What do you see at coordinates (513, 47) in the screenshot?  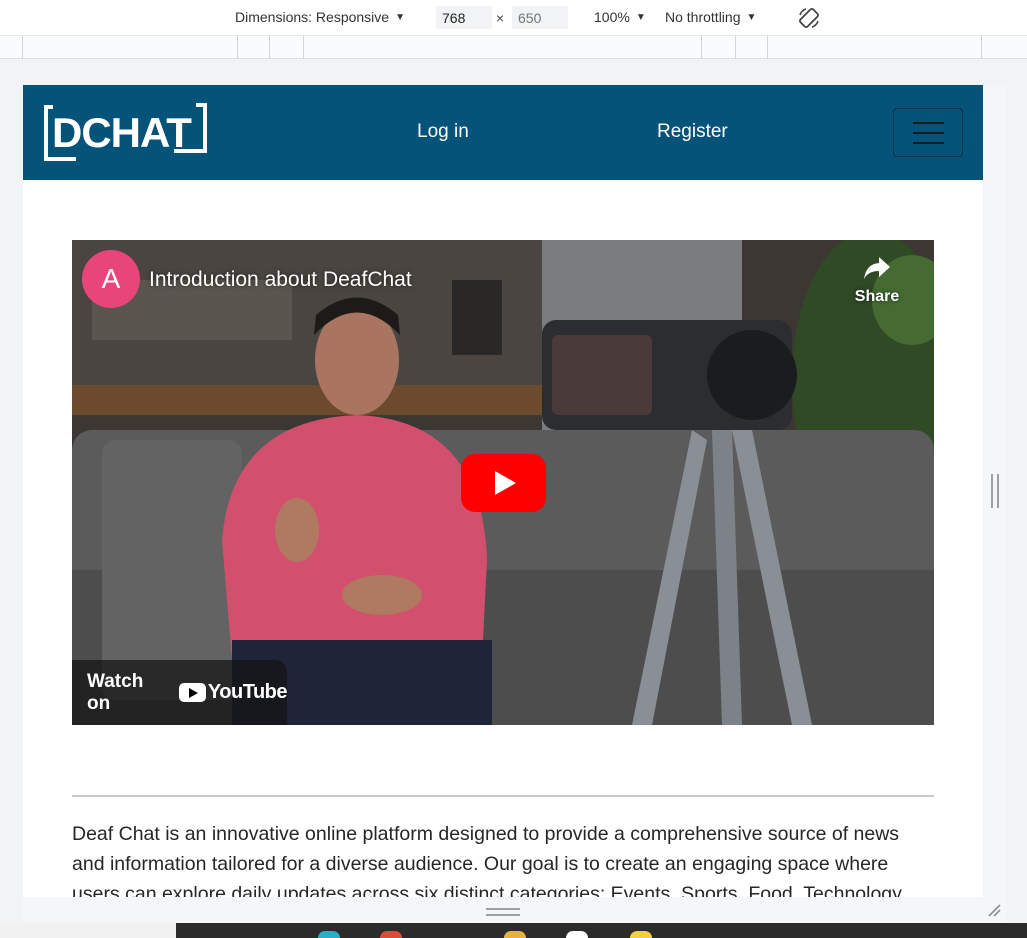 I see `media-query-ruler` at bounding box center [513, 47].